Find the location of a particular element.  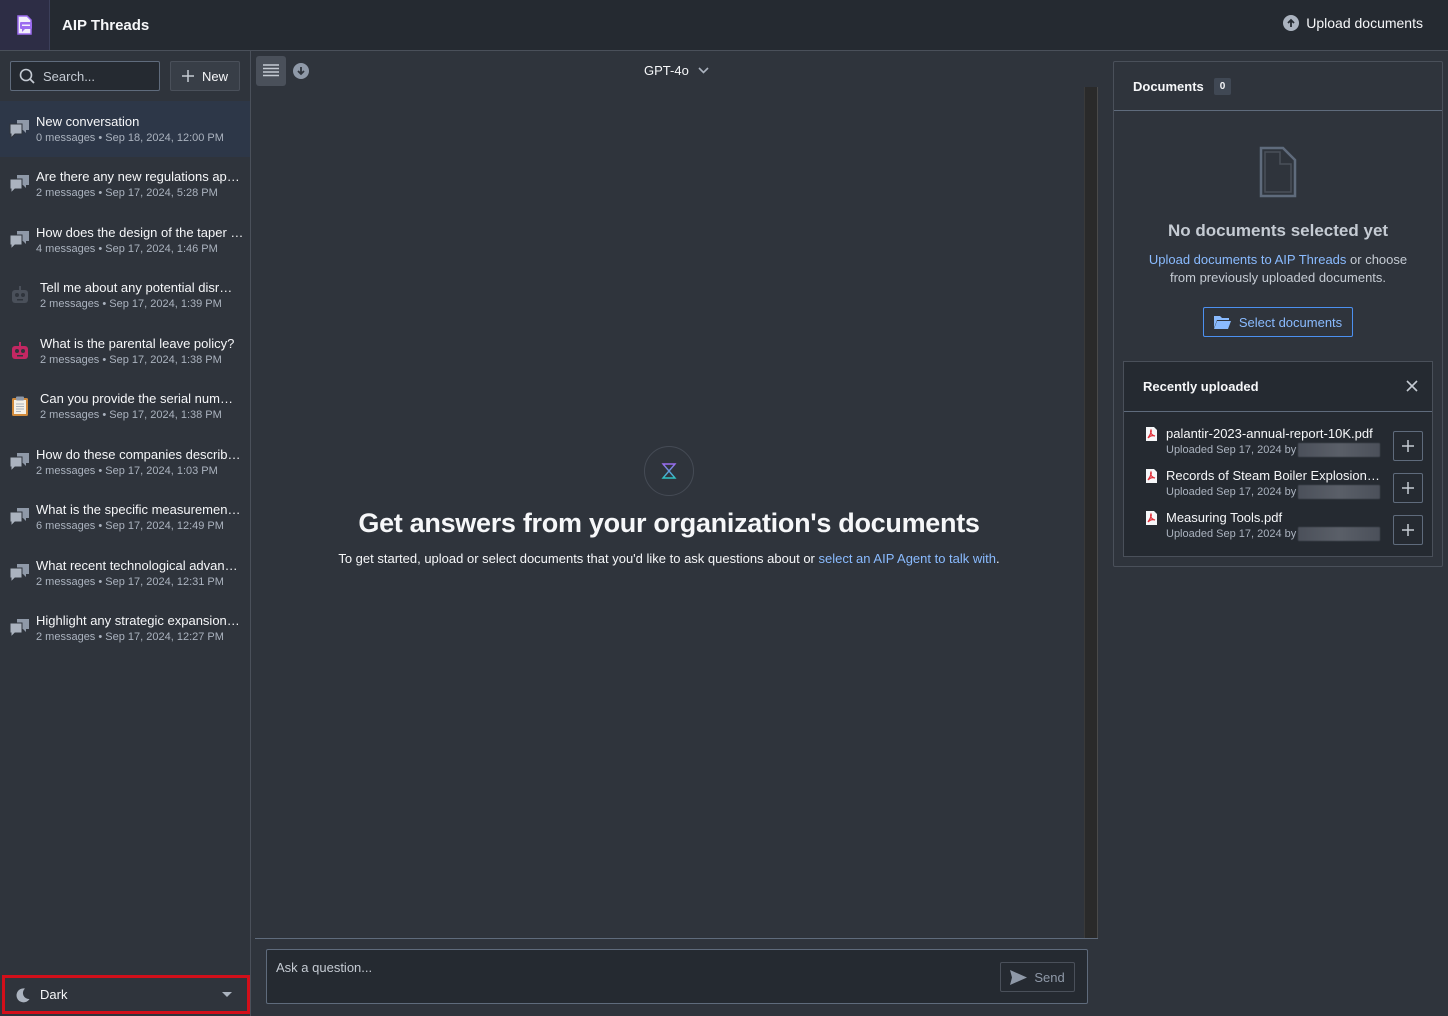

theme-select: Dark is located at coordinates (126, 994).